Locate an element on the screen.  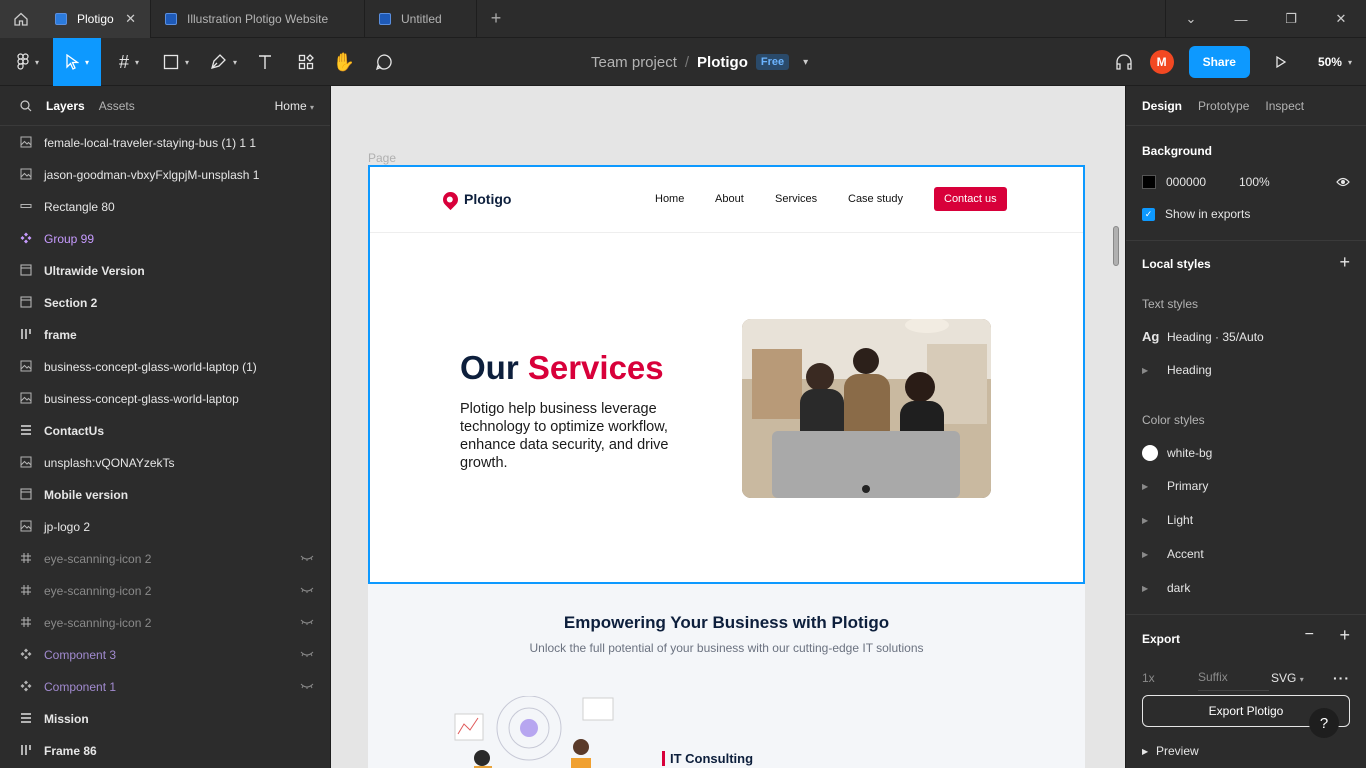
checkbox-icon: ✓ is located at coordinates (1148, 214).